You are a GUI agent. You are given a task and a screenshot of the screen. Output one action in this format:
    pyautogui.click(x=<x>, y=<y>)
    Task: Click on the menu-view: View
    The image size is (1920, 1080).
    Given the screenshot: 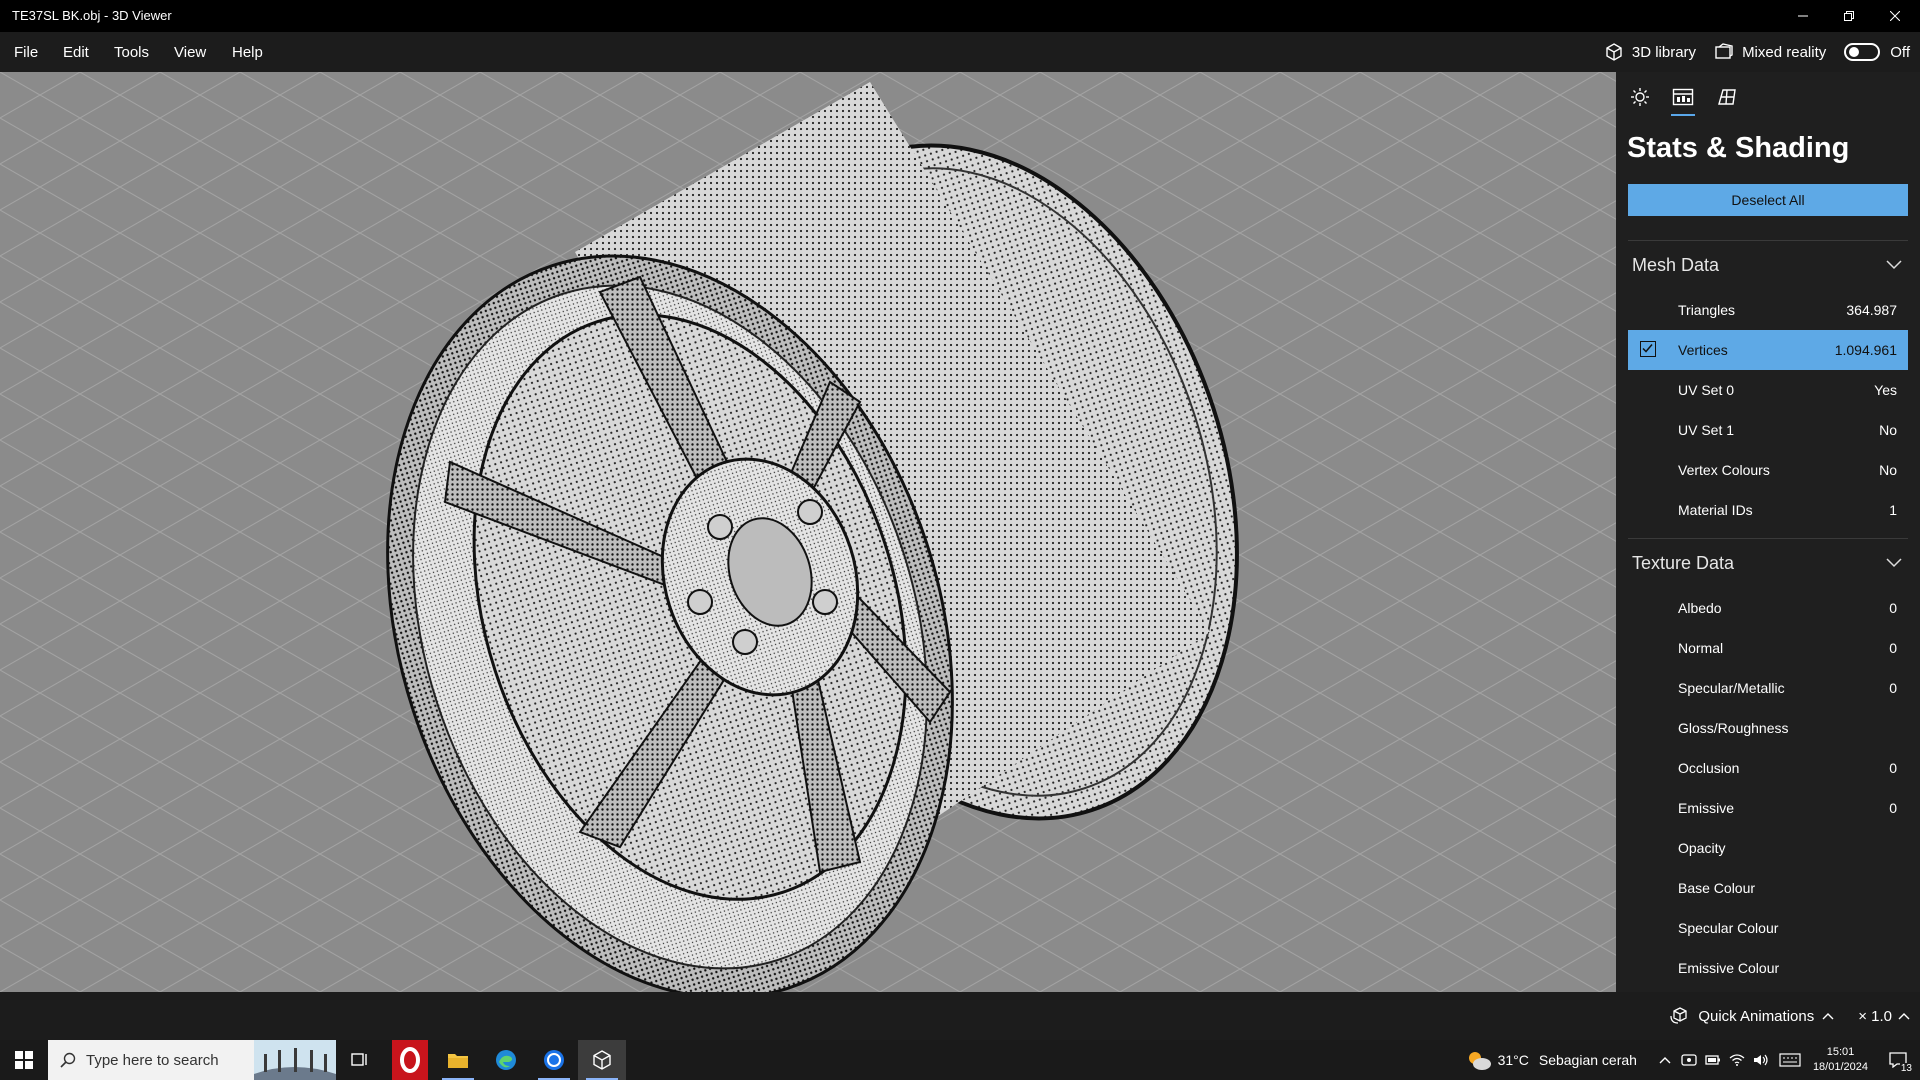 What is the action you would take?
    pyautogui.click(x=190, y=52)
    